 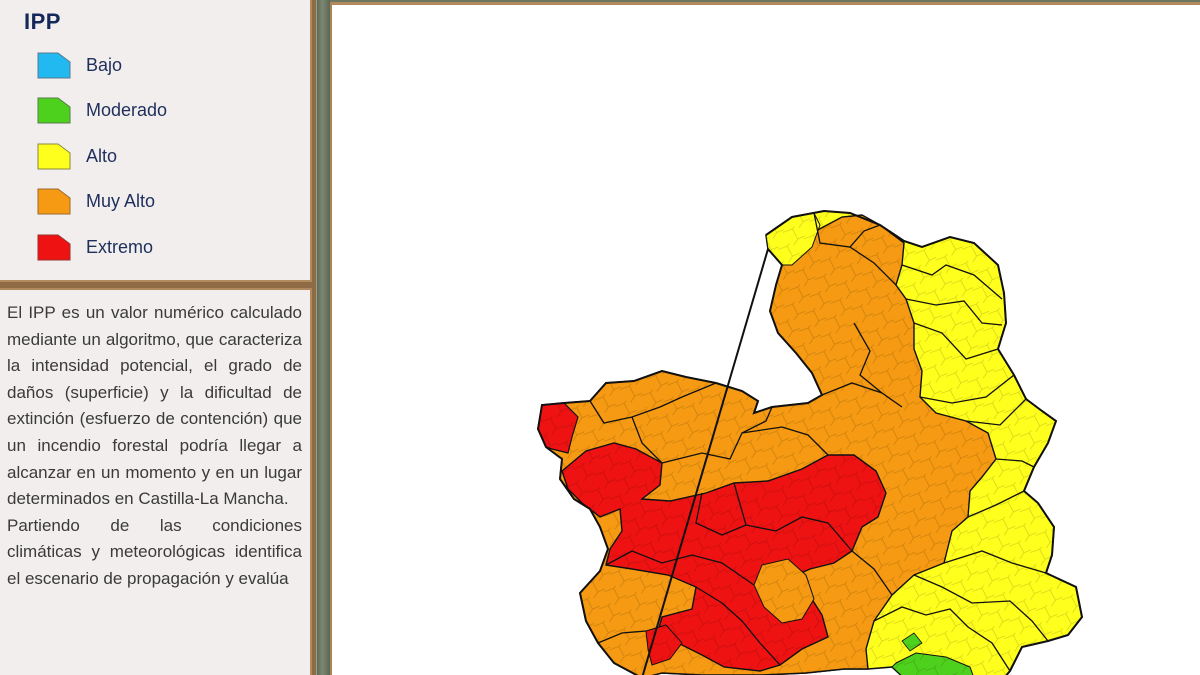 I want to click on legend-label-muy-alto: Muy Alto, so click(x=121, y=200).